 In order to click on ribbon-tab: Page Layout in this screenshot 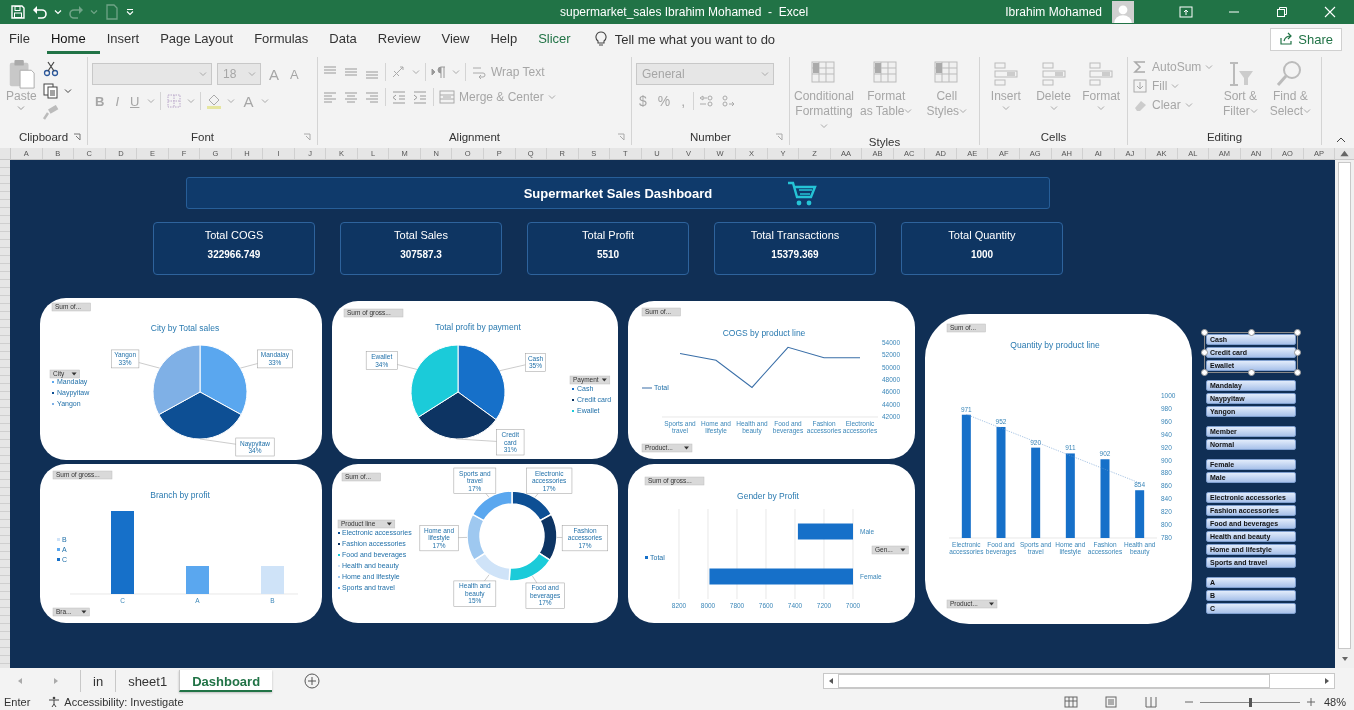, I will do `click(202, 39)`.